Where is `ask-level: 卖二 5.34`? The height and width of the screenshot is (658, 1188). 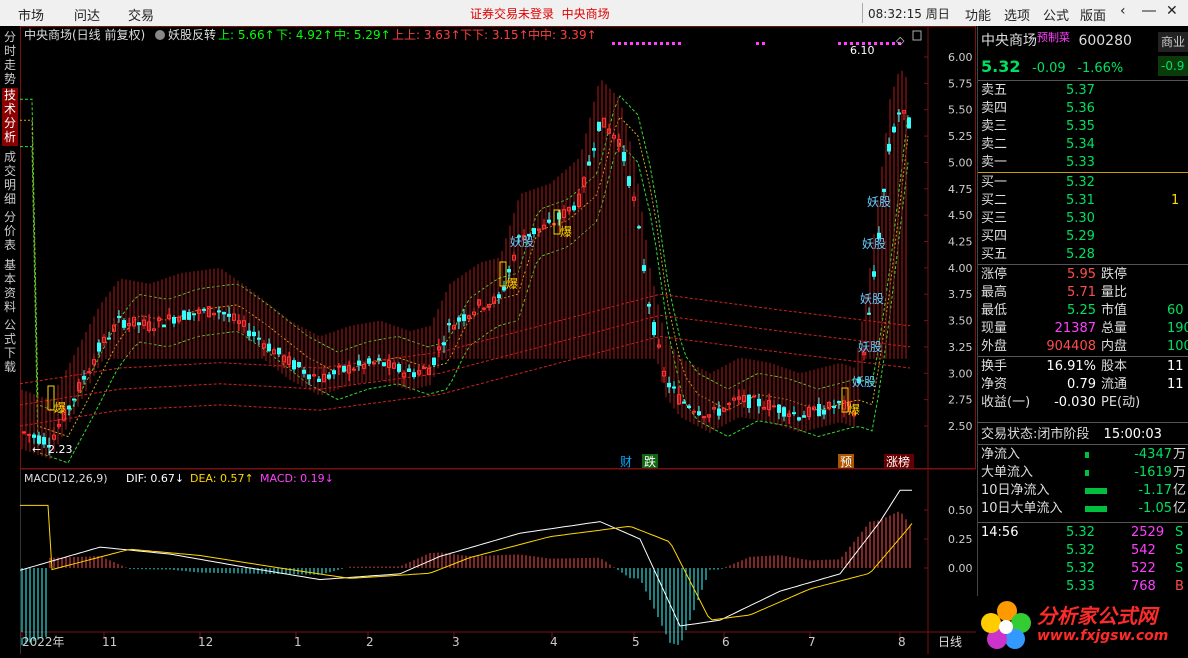 ask-level: 卖二 5.34 is located at coordinates (1083, 145).